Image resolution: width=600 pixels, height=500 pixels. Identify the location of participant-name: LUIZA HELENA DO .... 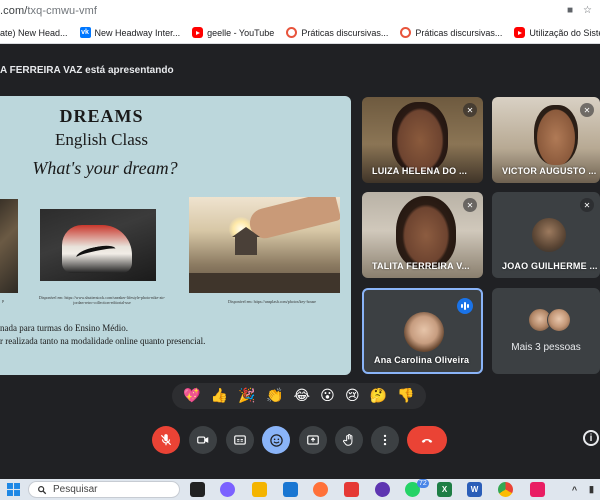
(420, 171).